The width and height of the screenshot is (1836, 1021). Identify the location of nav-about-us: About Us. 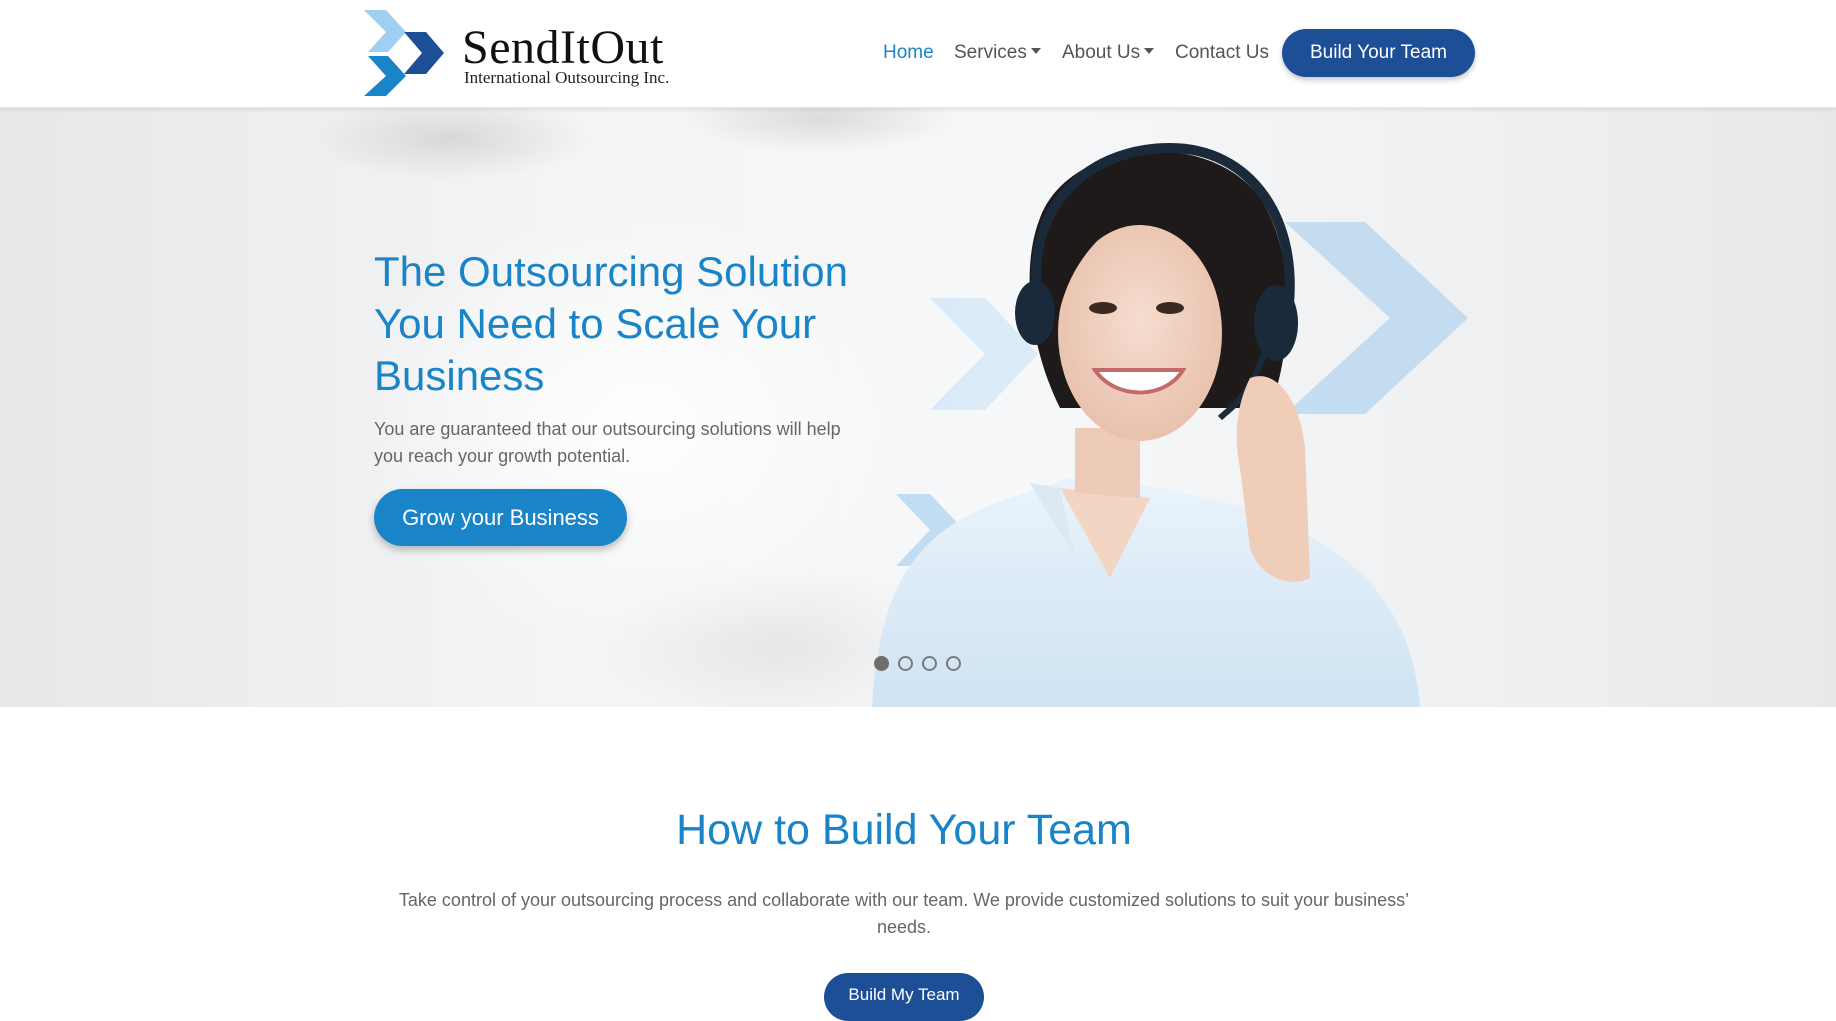
(1108, 53).